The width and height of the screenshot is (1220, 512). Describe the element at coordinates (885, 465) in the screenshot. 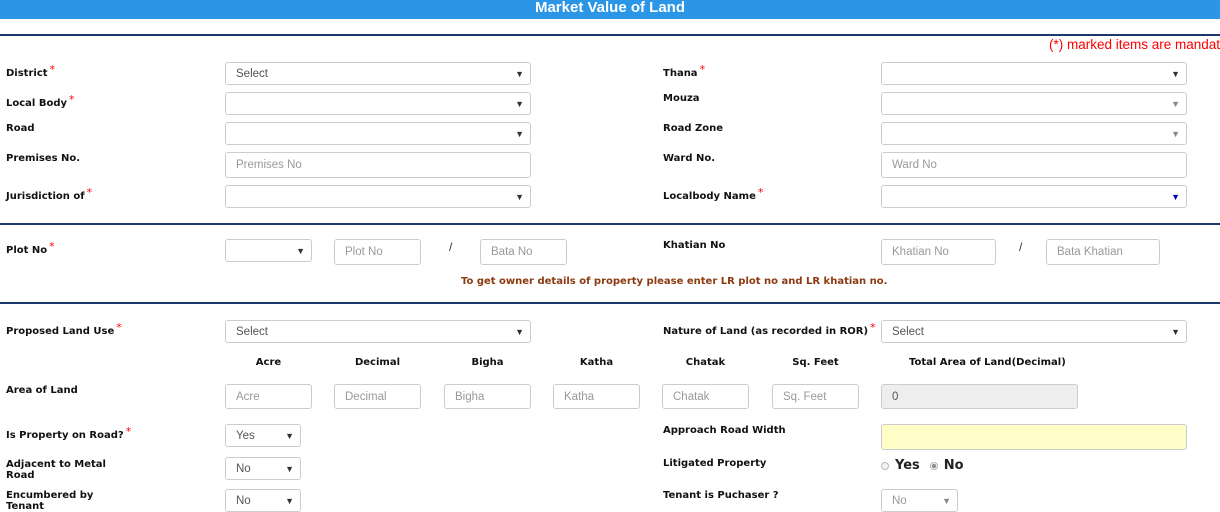

I see `litigated-yes-radio` at that location.